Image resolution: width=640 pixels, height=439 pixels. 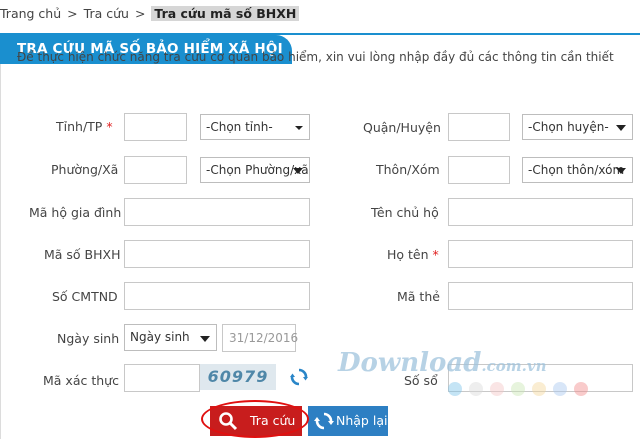 I want to click on reset-button: Nhập lại, so click(x=348, y=421).